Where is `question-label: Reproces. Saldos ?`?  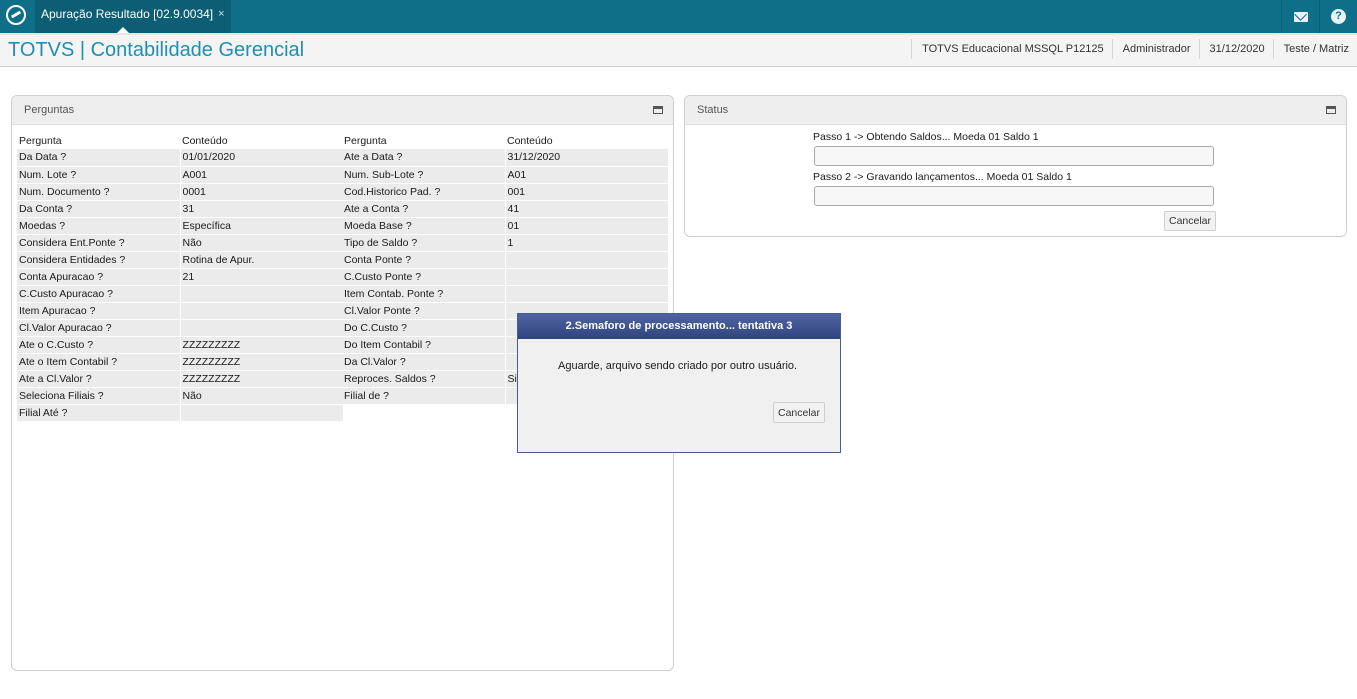
question-label: Reproces. Saldos ? is located at coordinates (424, 379).